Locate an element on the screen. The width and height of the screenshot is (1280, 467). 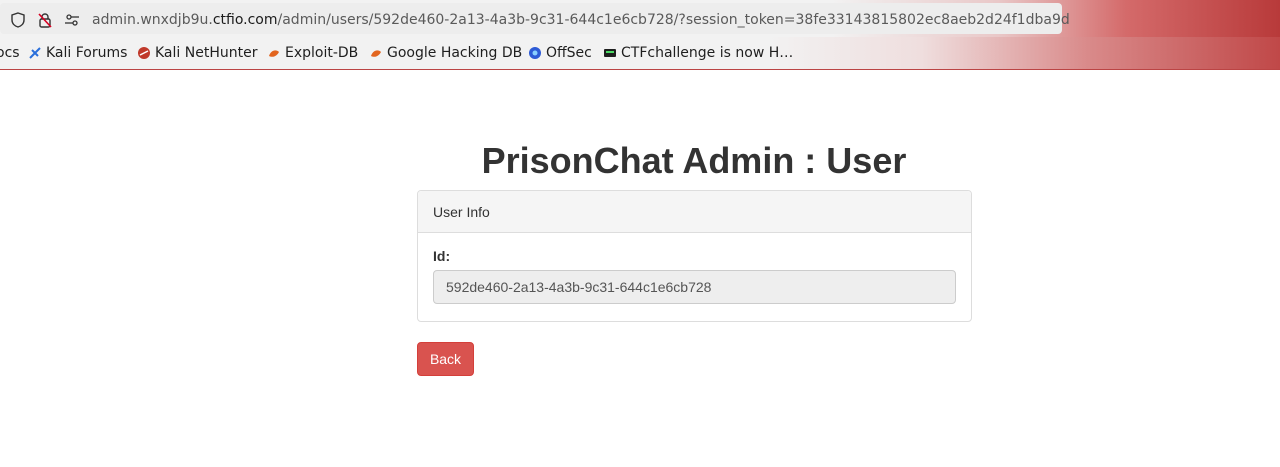
shield-icon is located at coordinates (18, 20).